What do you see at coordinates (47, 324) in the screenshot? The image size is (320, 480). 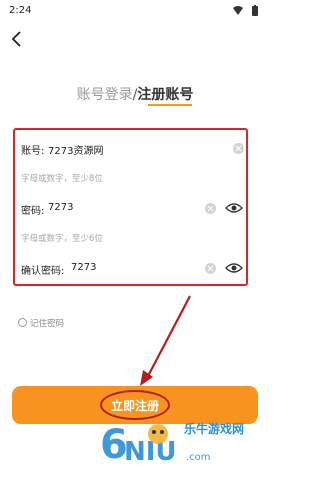 I see `remember-label: 记住密码` at bounding box center [47, 324].